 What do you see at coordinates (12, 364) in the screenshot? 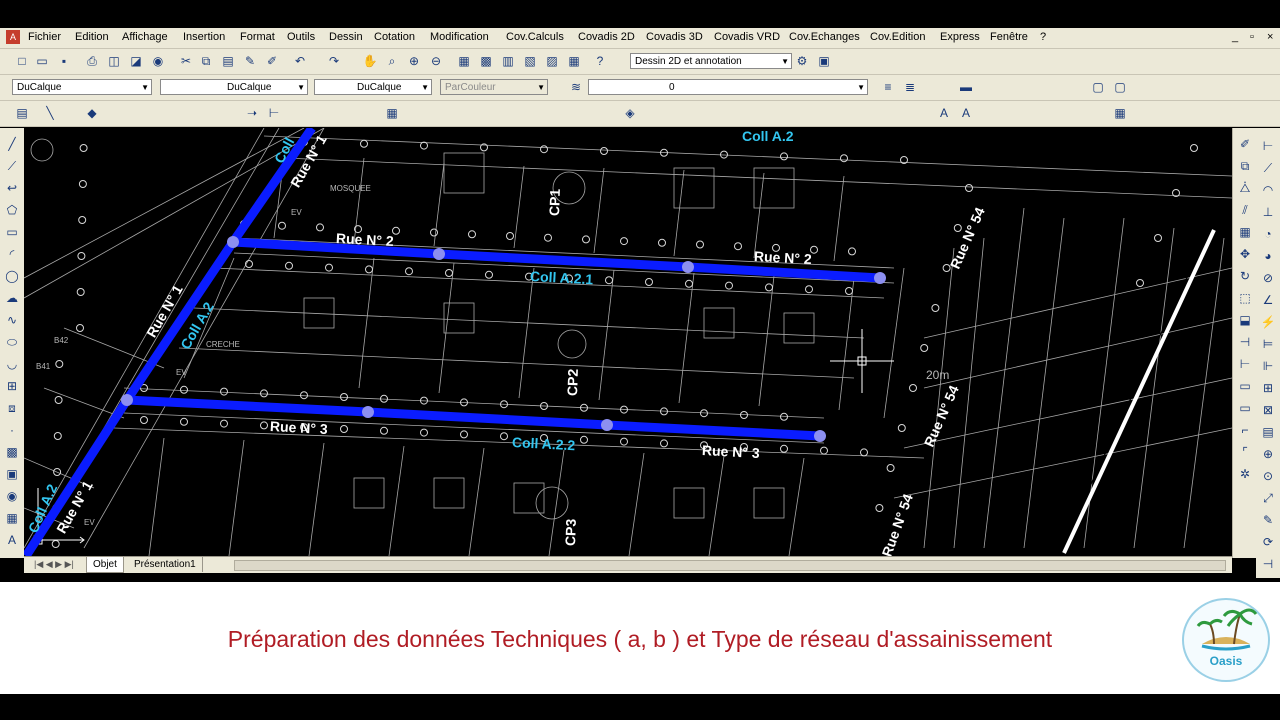
I see `ellipse-arc-icon: ◡` at bounding box center [12, 364].